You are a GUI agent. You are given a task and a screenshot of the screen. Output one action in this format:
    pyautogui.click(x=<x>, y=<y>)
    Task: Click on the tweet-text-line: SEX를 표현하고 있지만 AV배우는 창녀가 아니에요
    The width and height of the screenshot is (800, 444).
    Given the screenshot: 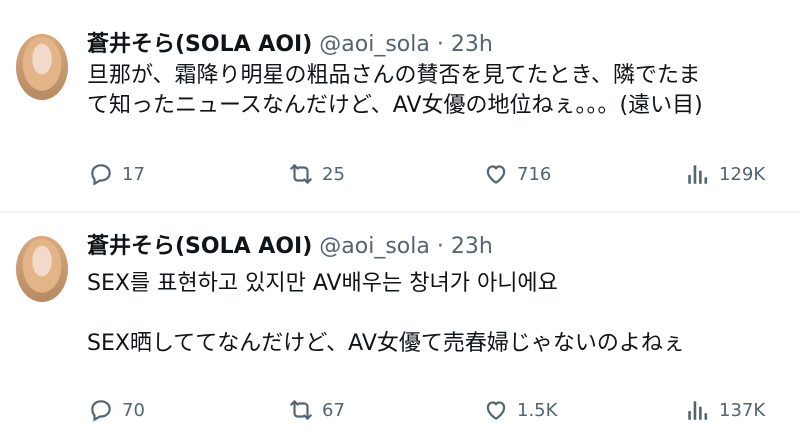 What is the action you would take?
    pyautogui.click(x=322, y=283)
    